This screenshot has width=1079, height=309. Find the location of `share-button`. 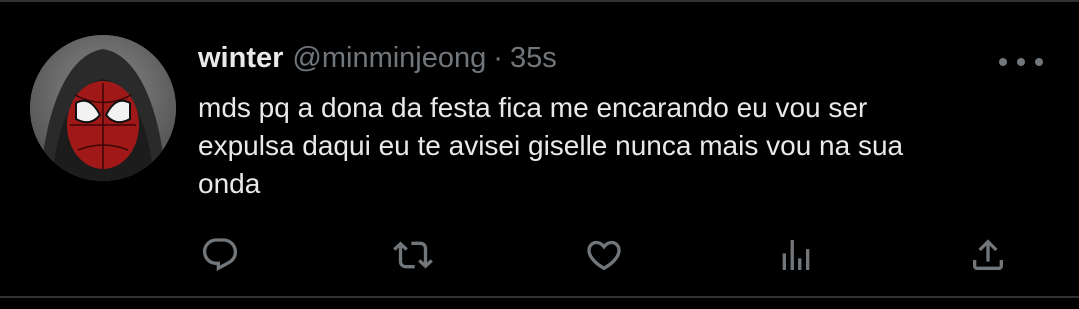

share-button is located at coordinates (988, 255).